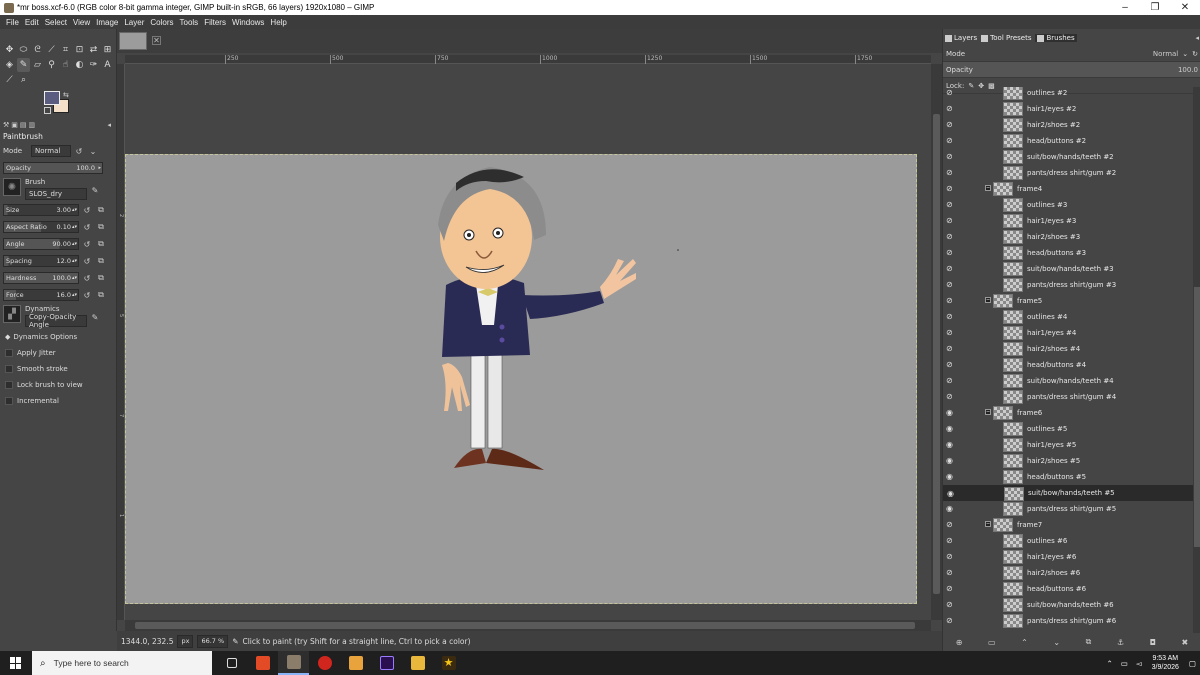 The width and height of the screenshot is (1200, 675). I want to click on menu-item-image: Image, so click(107, 22).